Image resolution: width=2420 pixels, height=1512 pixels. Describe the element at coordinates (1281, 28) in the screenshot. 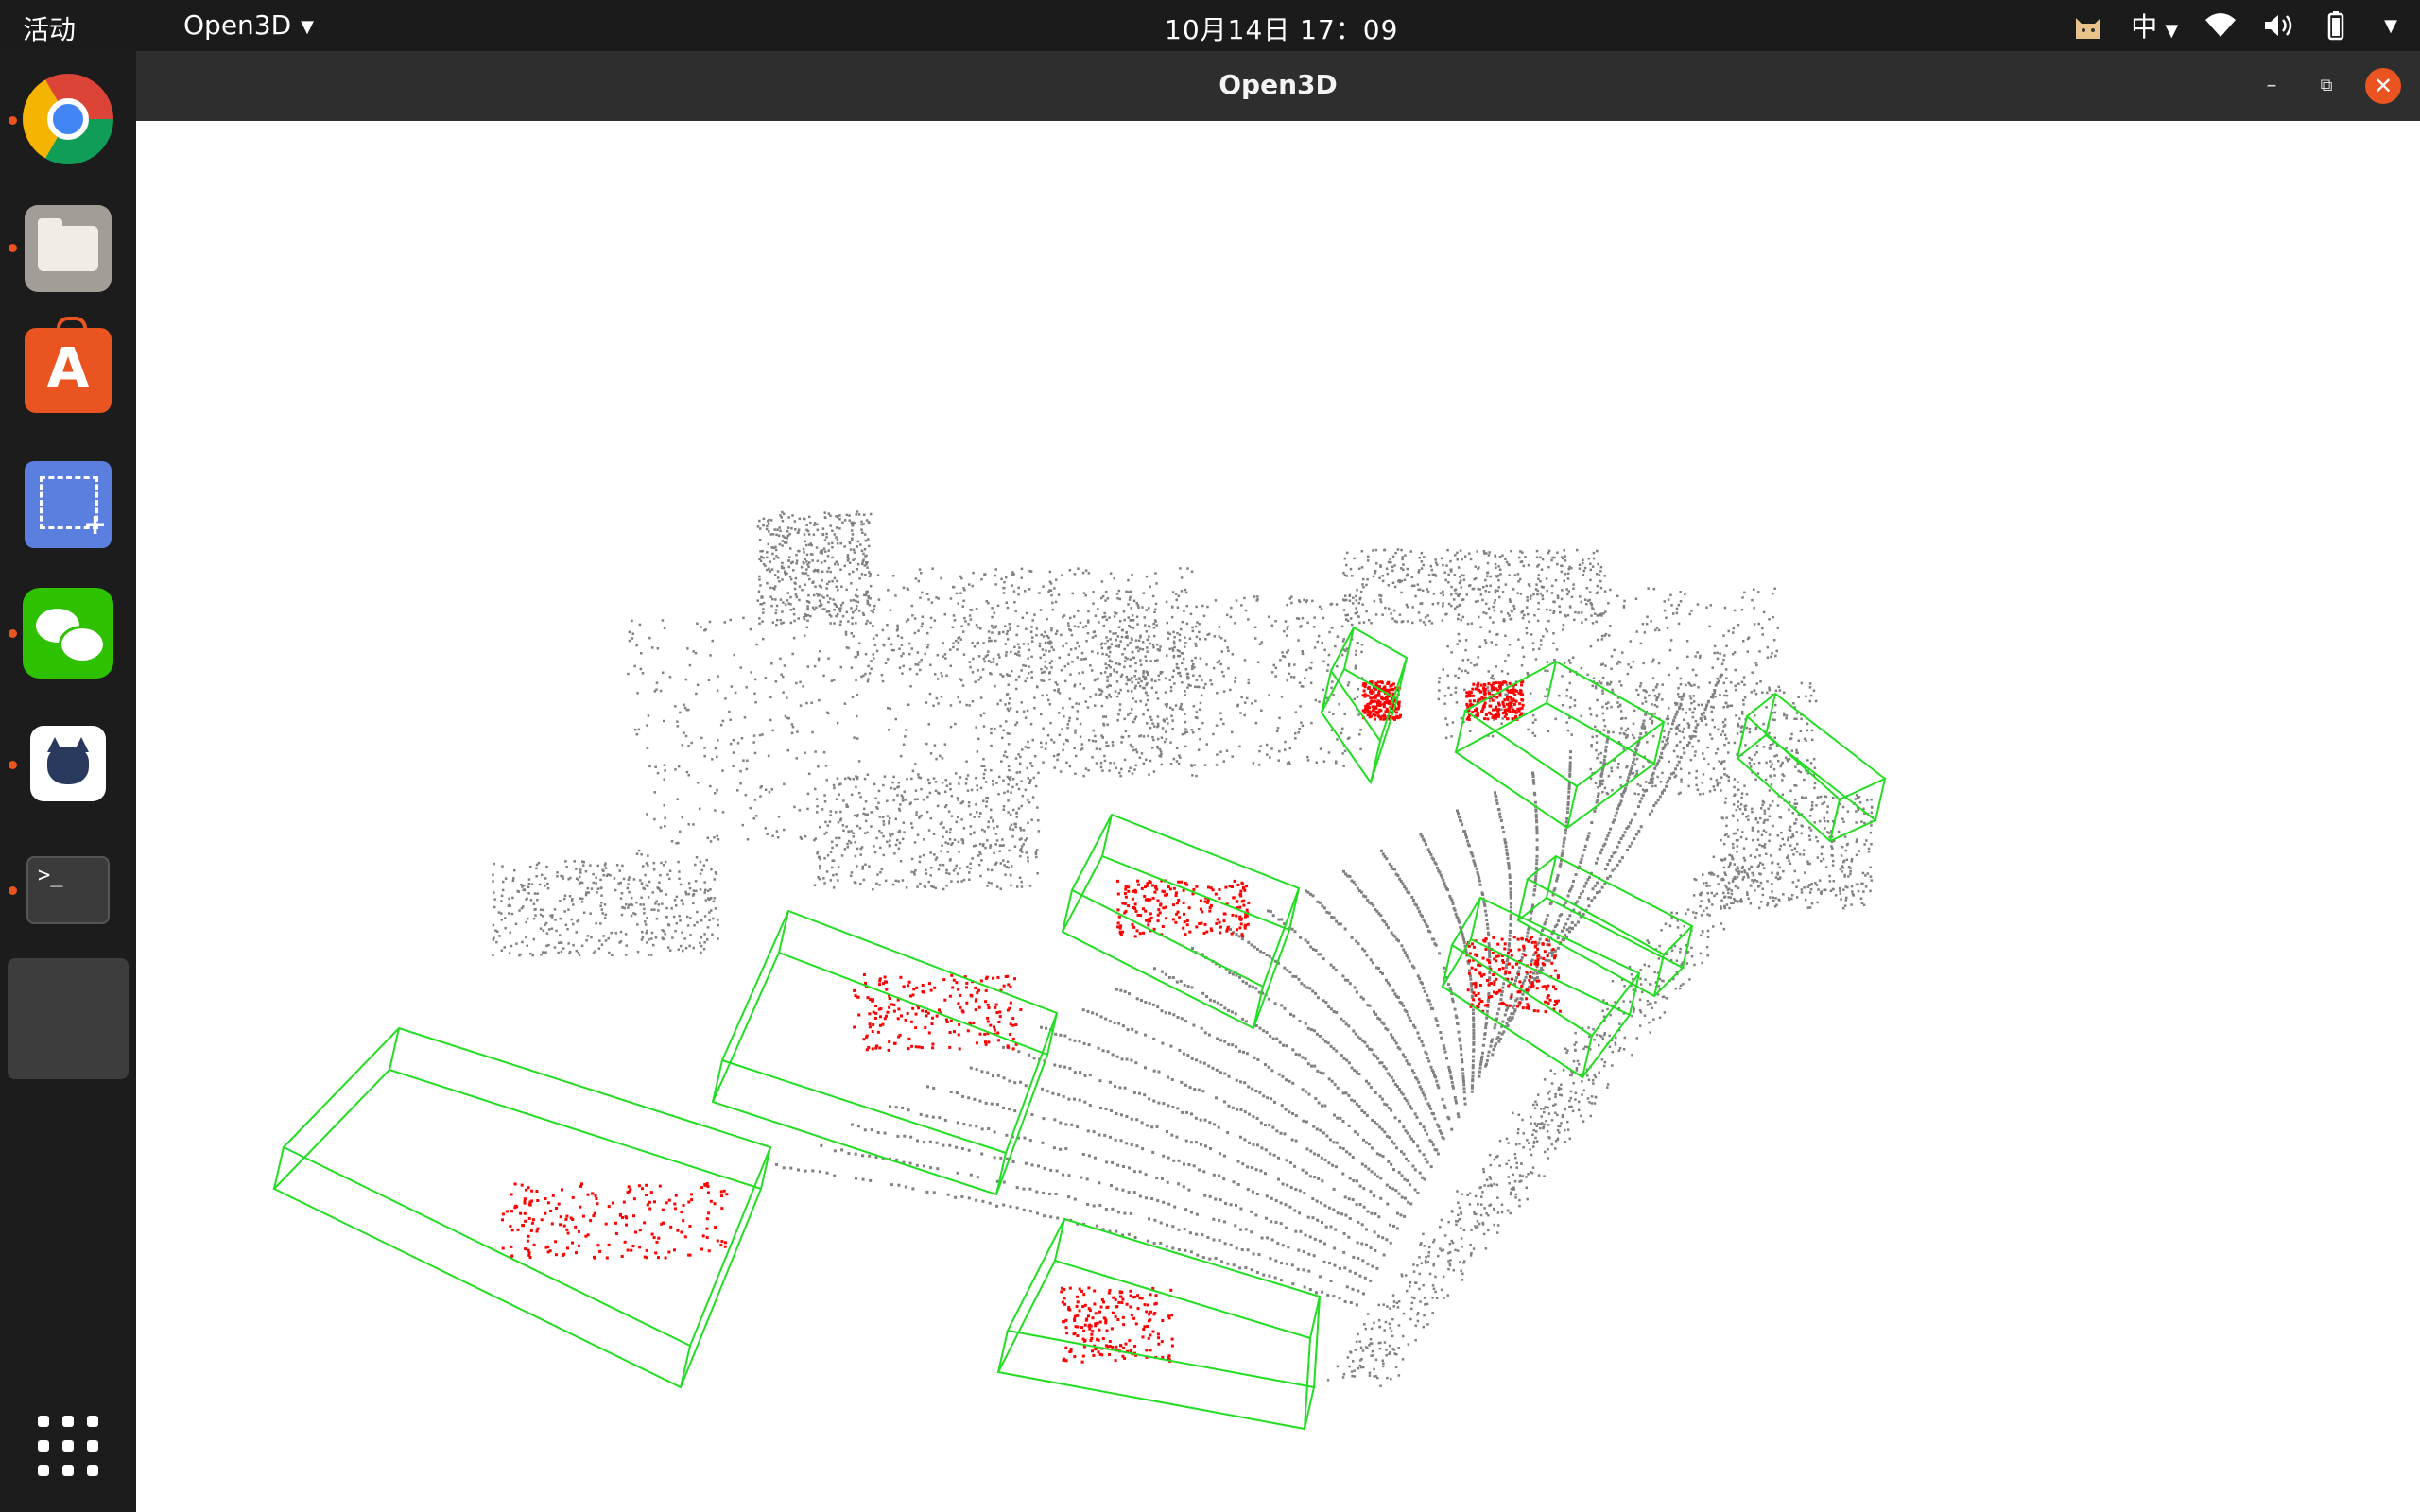

I see `clock: 10月14日 17：09` at that location.